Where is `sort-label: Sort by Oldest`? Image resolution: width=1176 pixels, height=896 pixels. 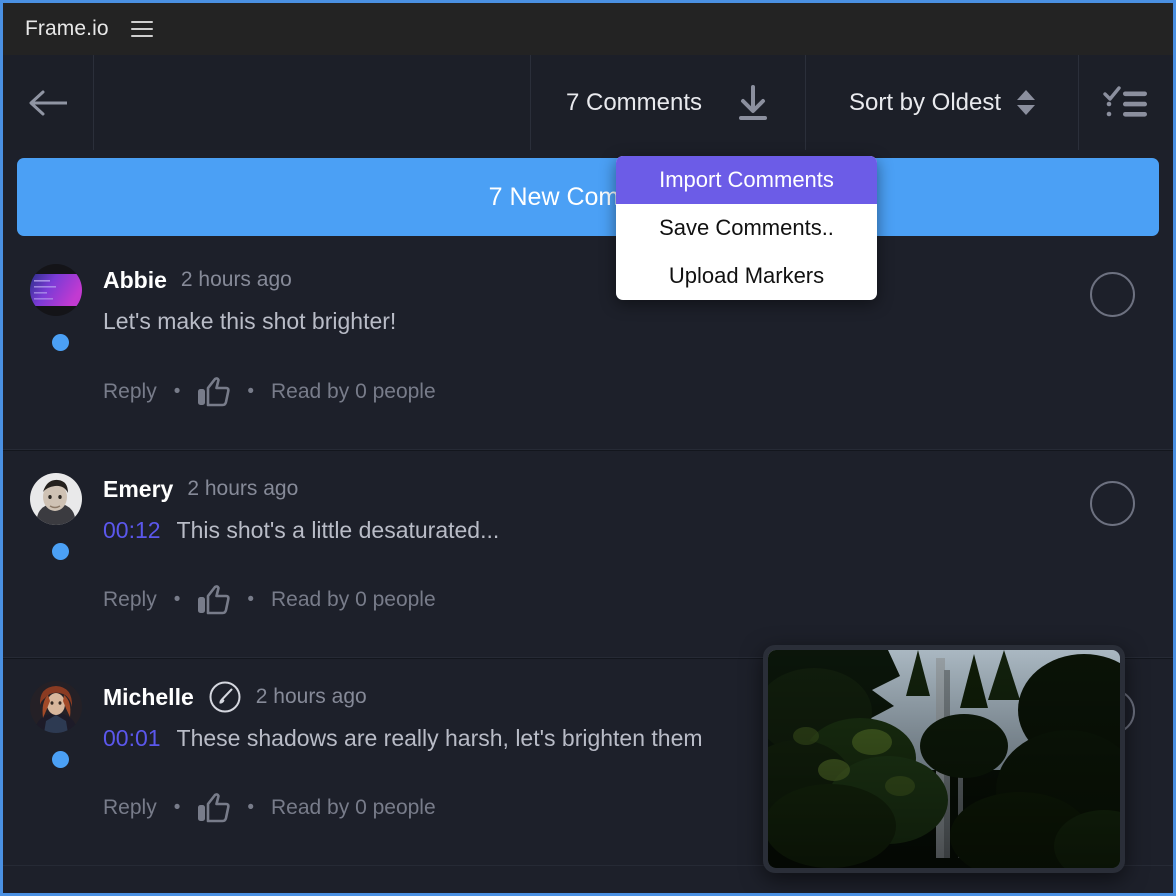
sort-label: Sort by Oldest is located at coordinates (925, 102).